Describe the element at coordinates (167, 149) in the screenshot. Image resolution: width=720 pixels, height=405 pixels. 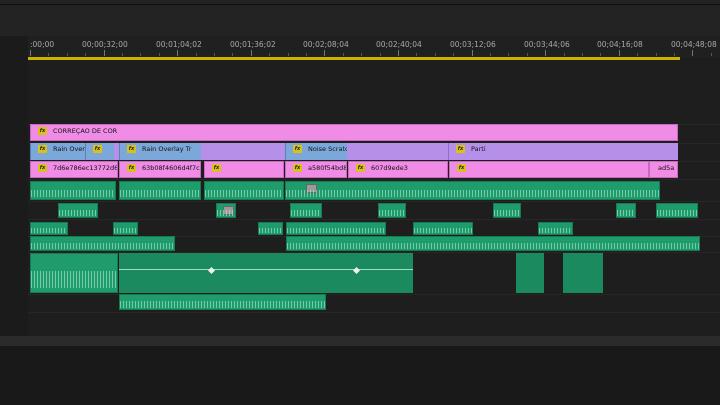
I see `clip-name: Rain Overlay Tr` at that location.